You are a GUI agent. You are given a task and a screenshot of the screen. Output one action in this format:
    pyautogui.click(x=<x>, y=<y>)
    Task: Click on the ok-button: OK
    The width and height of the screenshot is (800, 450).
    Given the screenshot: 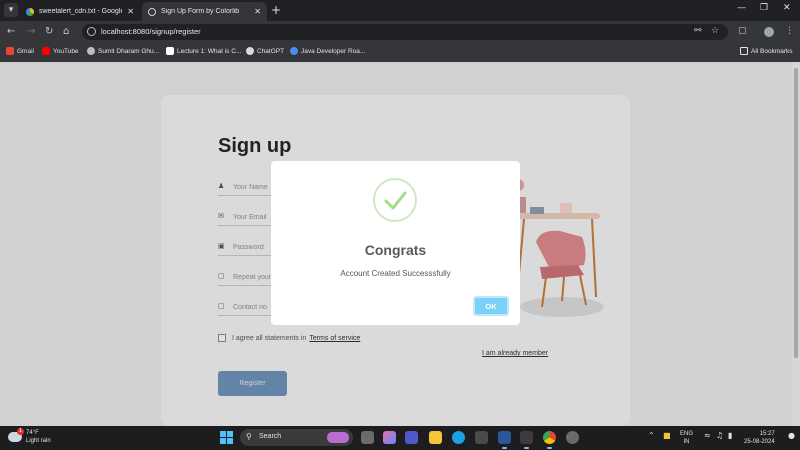 What is the action you would take?
    pyautogui.click(x=491, y=306)
    